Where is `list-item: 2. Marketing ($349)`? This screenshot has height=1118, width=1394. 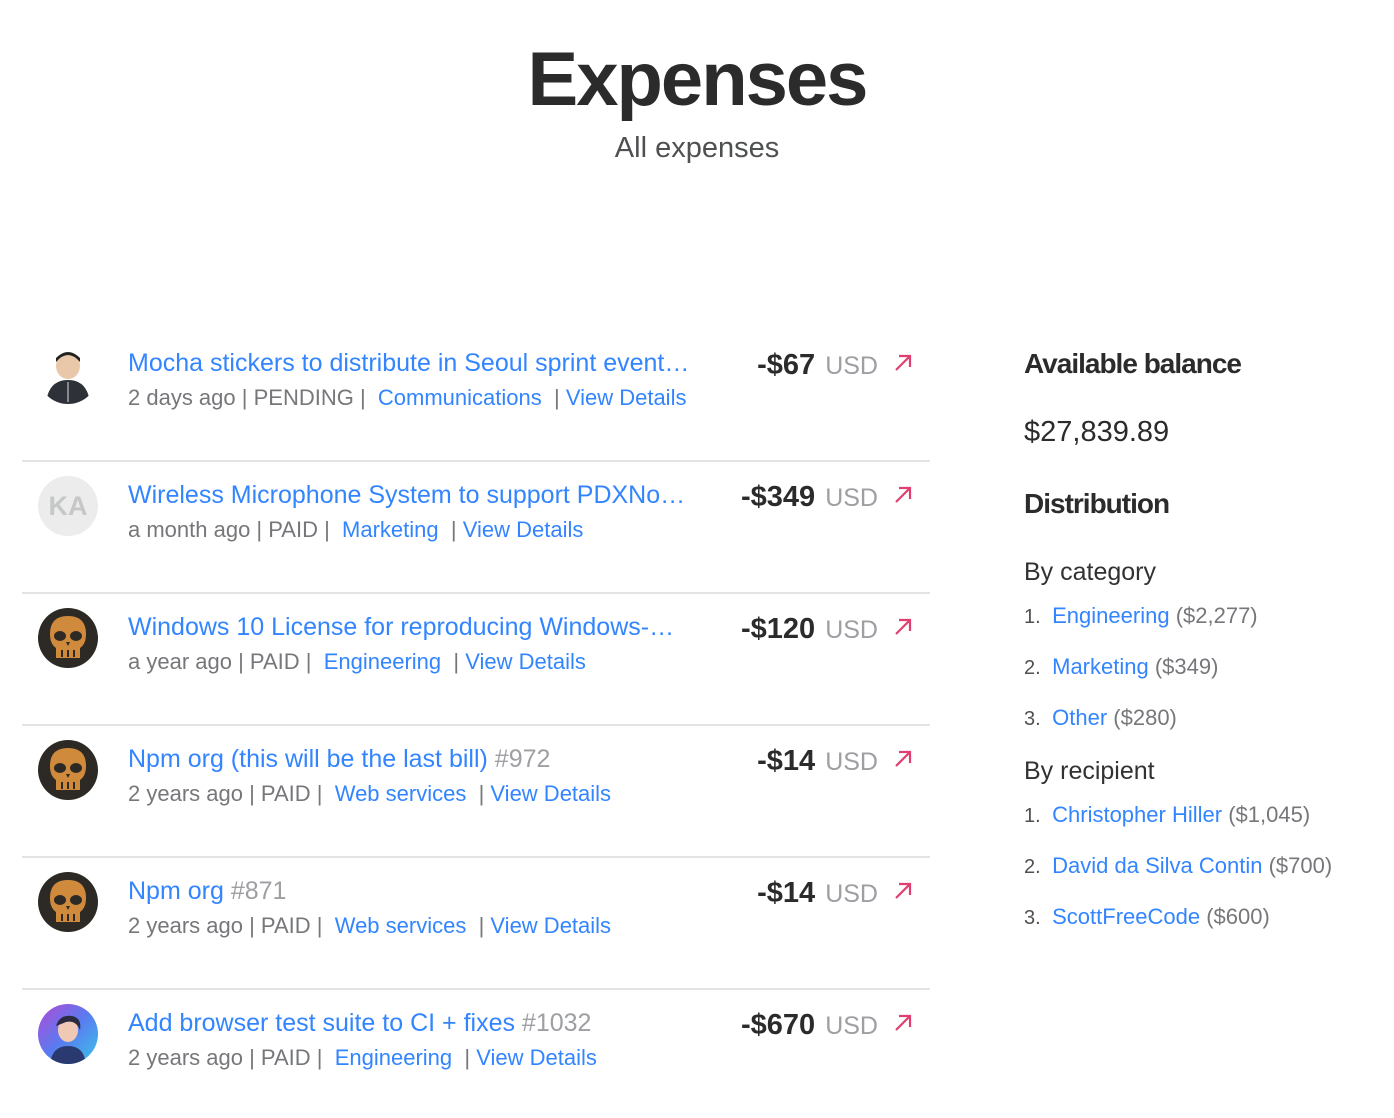
list-item: 2. Marketing ($349) is located at coordinates (1194, 667).